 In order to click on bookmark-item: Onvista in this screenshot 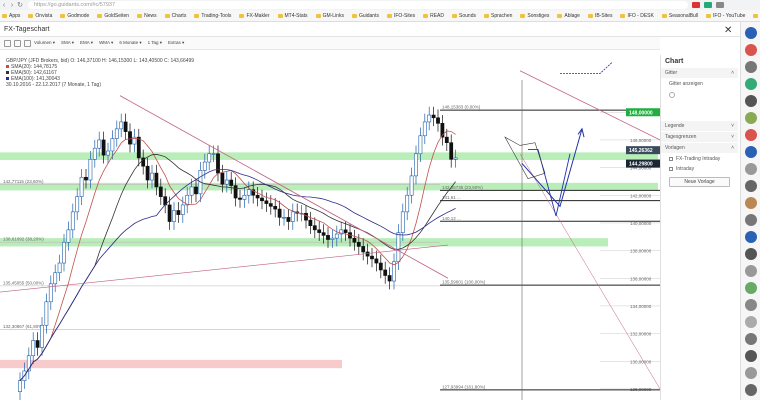, I will do `click(40, 16)`.